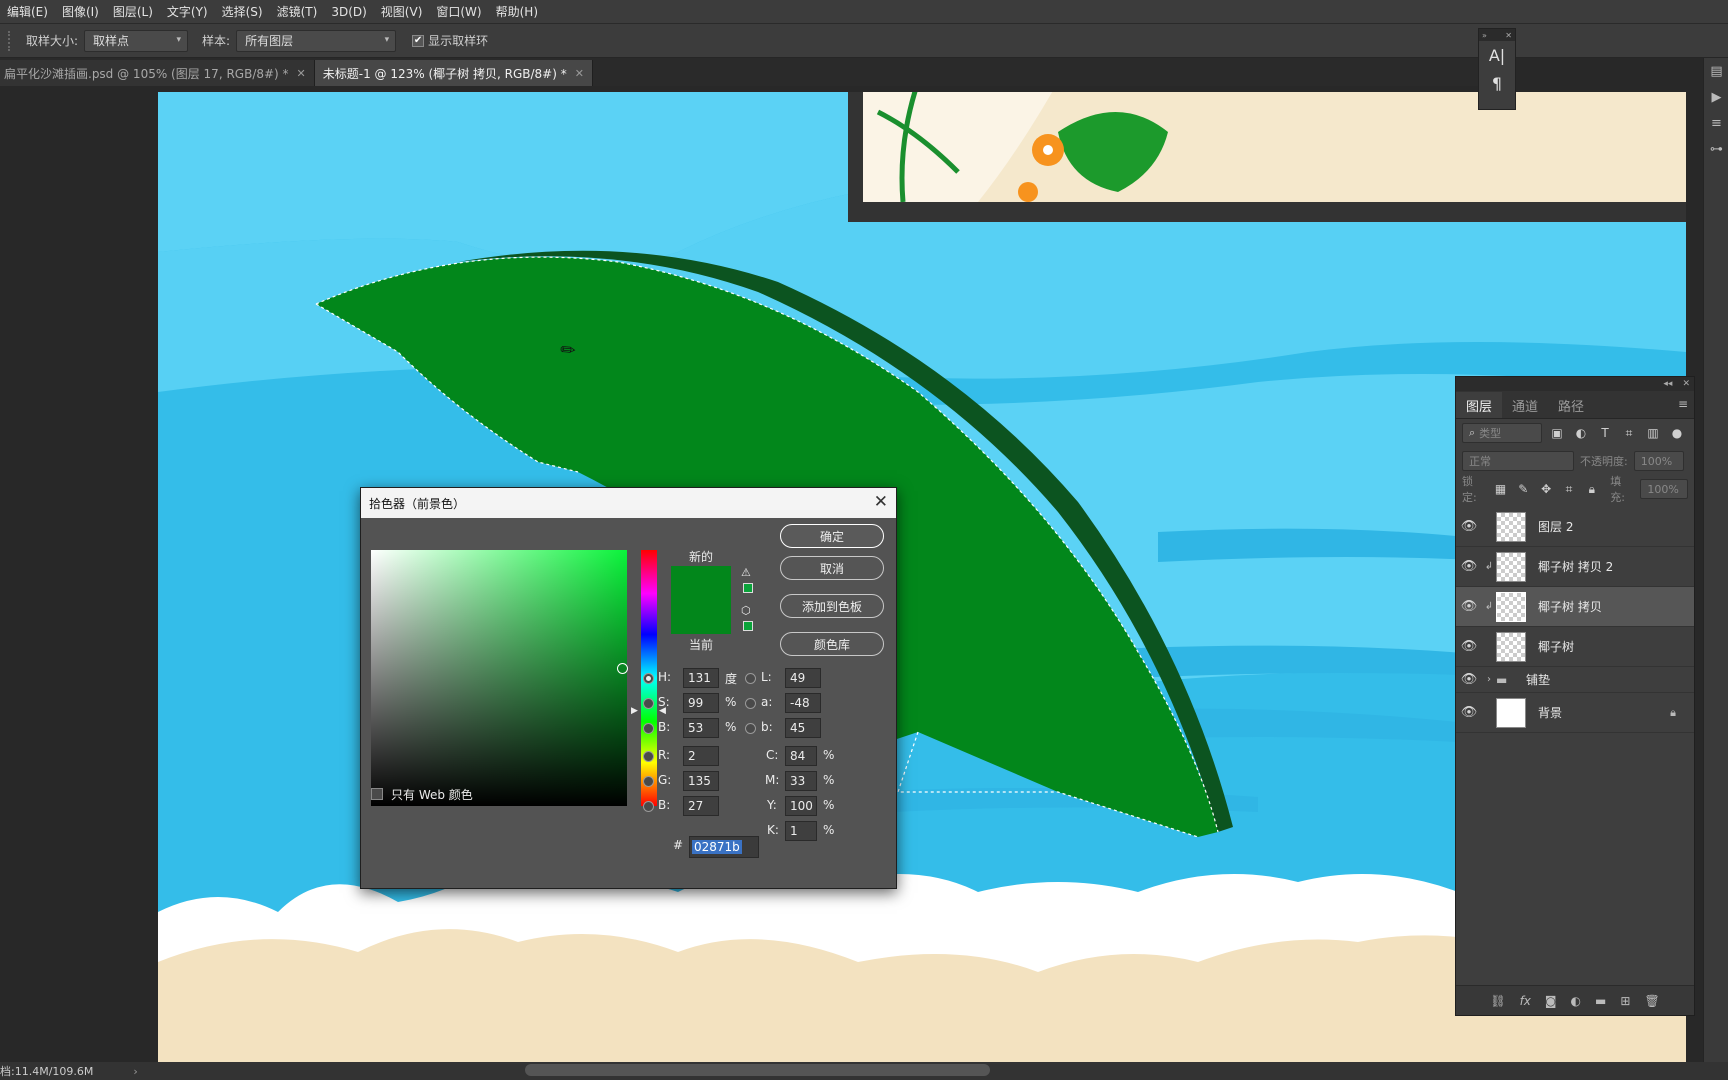 Image resolution: width=1728 pixels, height=1080 pixels. Describe the element at coordinates (746, 610) in the screenshot. I see `web-safe-cube-icon: ⬡` at that location.